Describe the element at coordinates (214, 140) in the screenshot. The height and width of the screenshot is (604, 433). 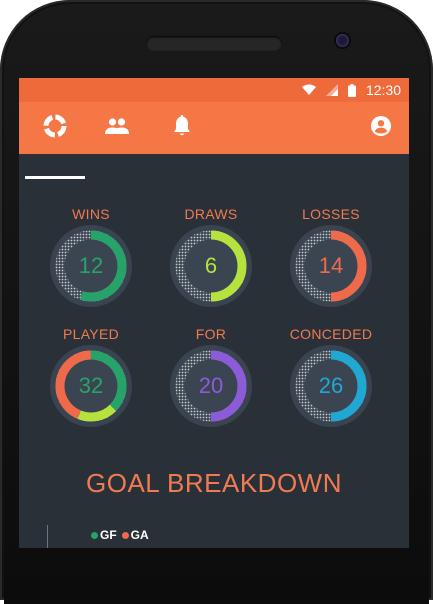
I see `app-bar` at that location.